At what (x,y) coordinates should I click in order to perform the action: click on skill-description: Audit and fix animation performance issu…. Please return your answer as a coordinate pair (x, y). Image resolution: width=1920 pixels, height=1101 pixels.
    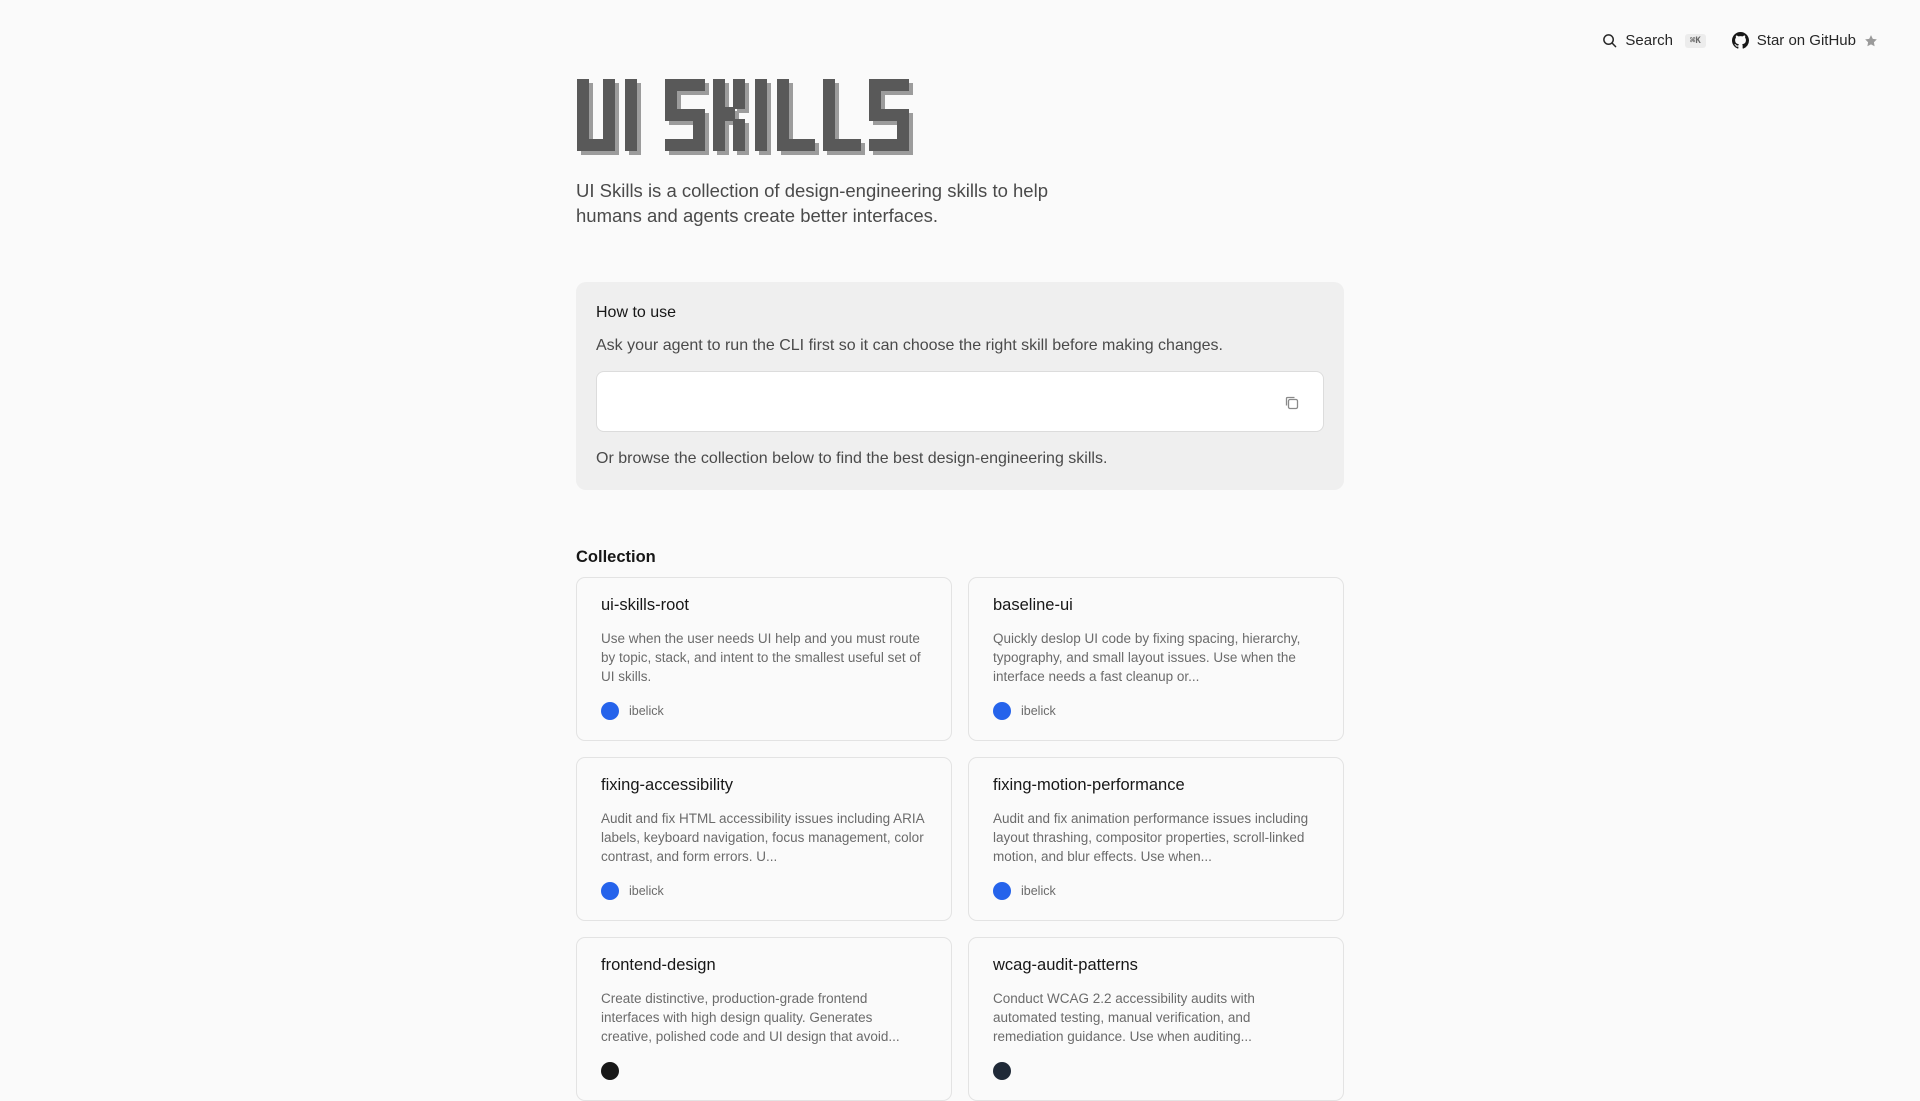
    Looking at the image, I should click on (1151, 837).